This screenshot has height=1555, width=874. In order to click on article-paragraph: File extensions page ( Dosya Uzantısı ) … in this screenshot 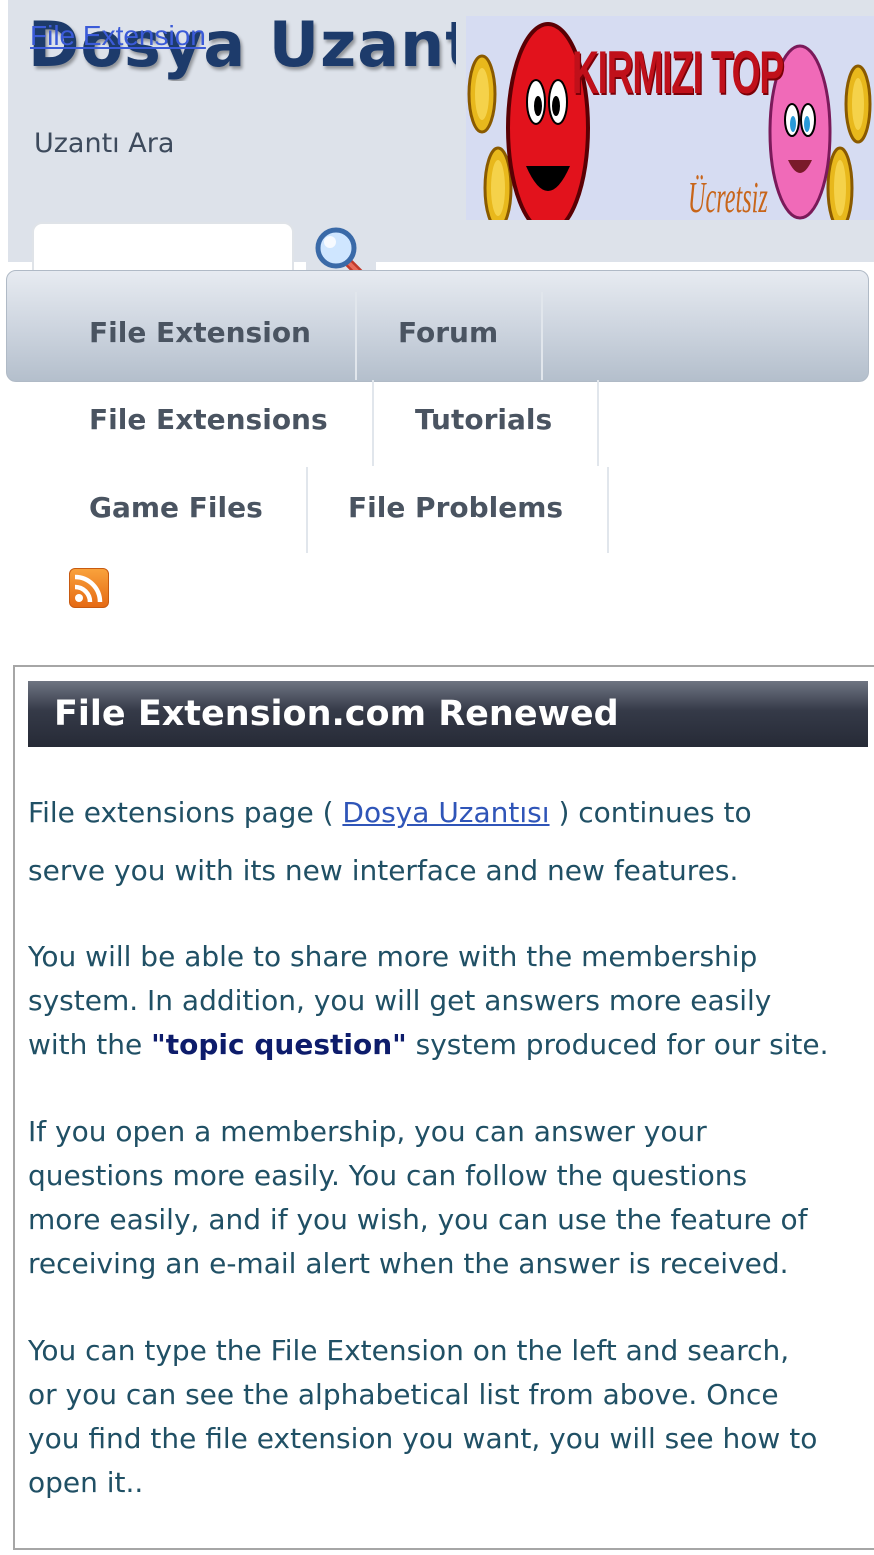, I will do `click(451, 842)`.